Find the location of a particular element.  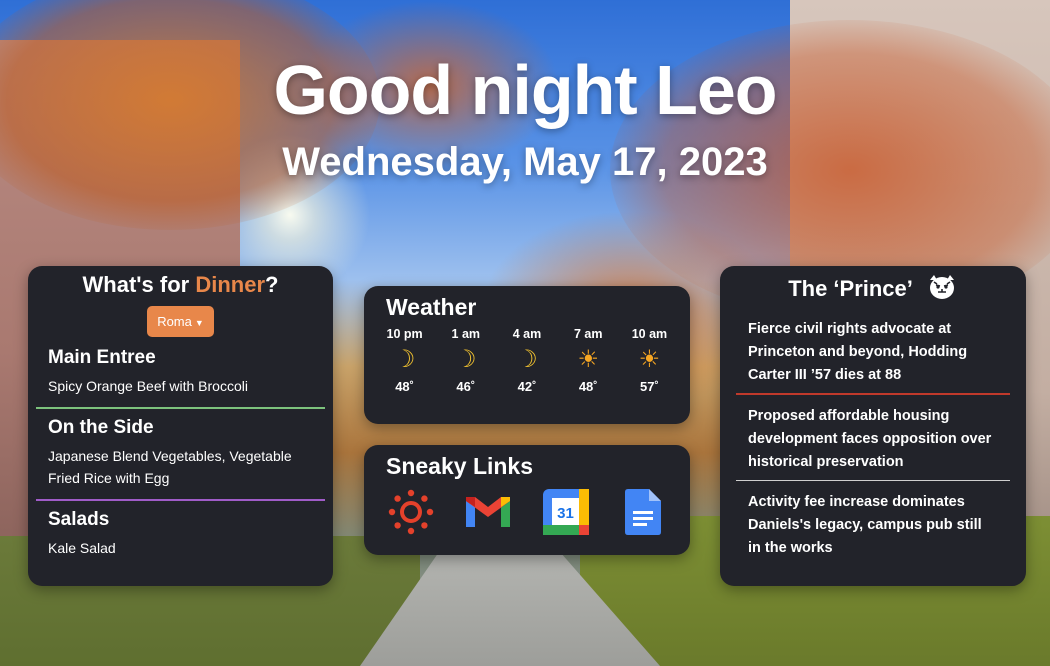

forecast-hour: 1 am ☽ 46˚ is located at coordinates (465, 360).